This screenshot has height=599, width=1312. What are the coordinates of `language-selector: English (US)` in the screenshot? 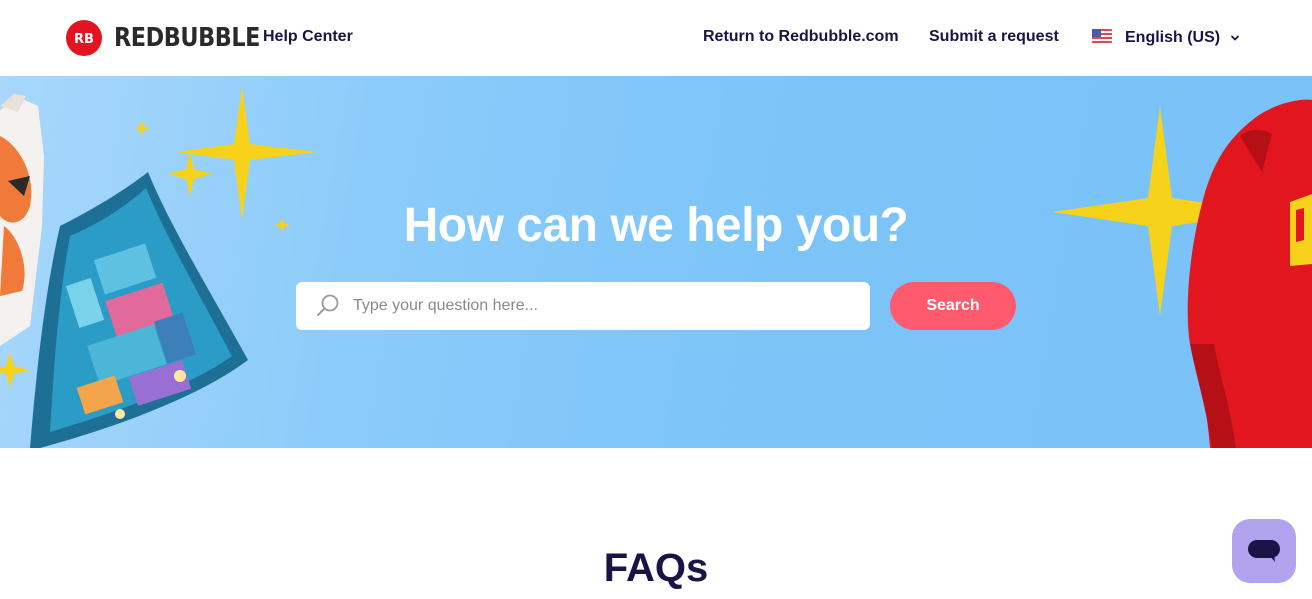 It's located at (1166, 38).